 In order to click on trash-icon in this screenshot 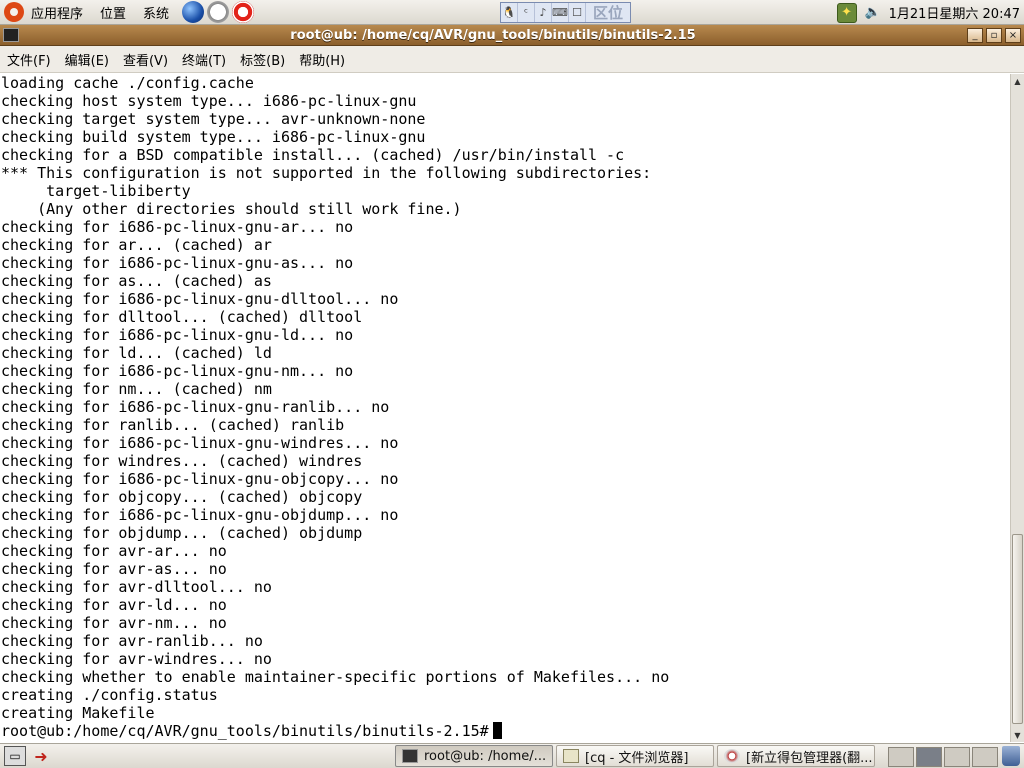, I will do `click(1011, 756)`.